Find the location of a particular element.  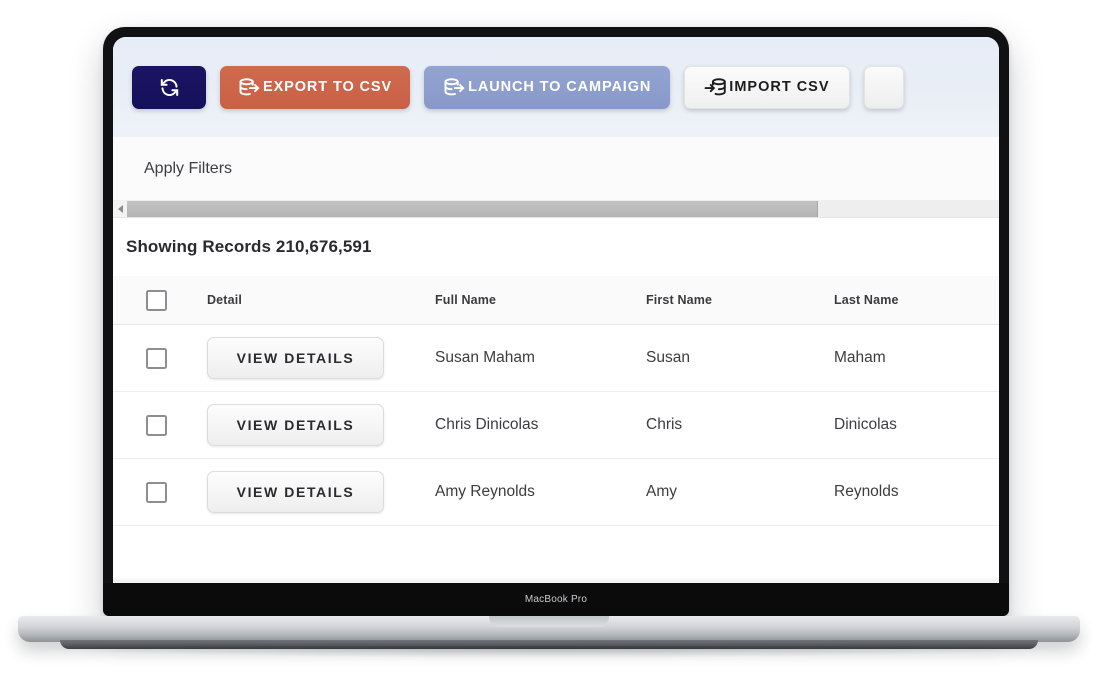

export-to-csv-label: EXPORT TO CSV is located at coordinates (328, 87).